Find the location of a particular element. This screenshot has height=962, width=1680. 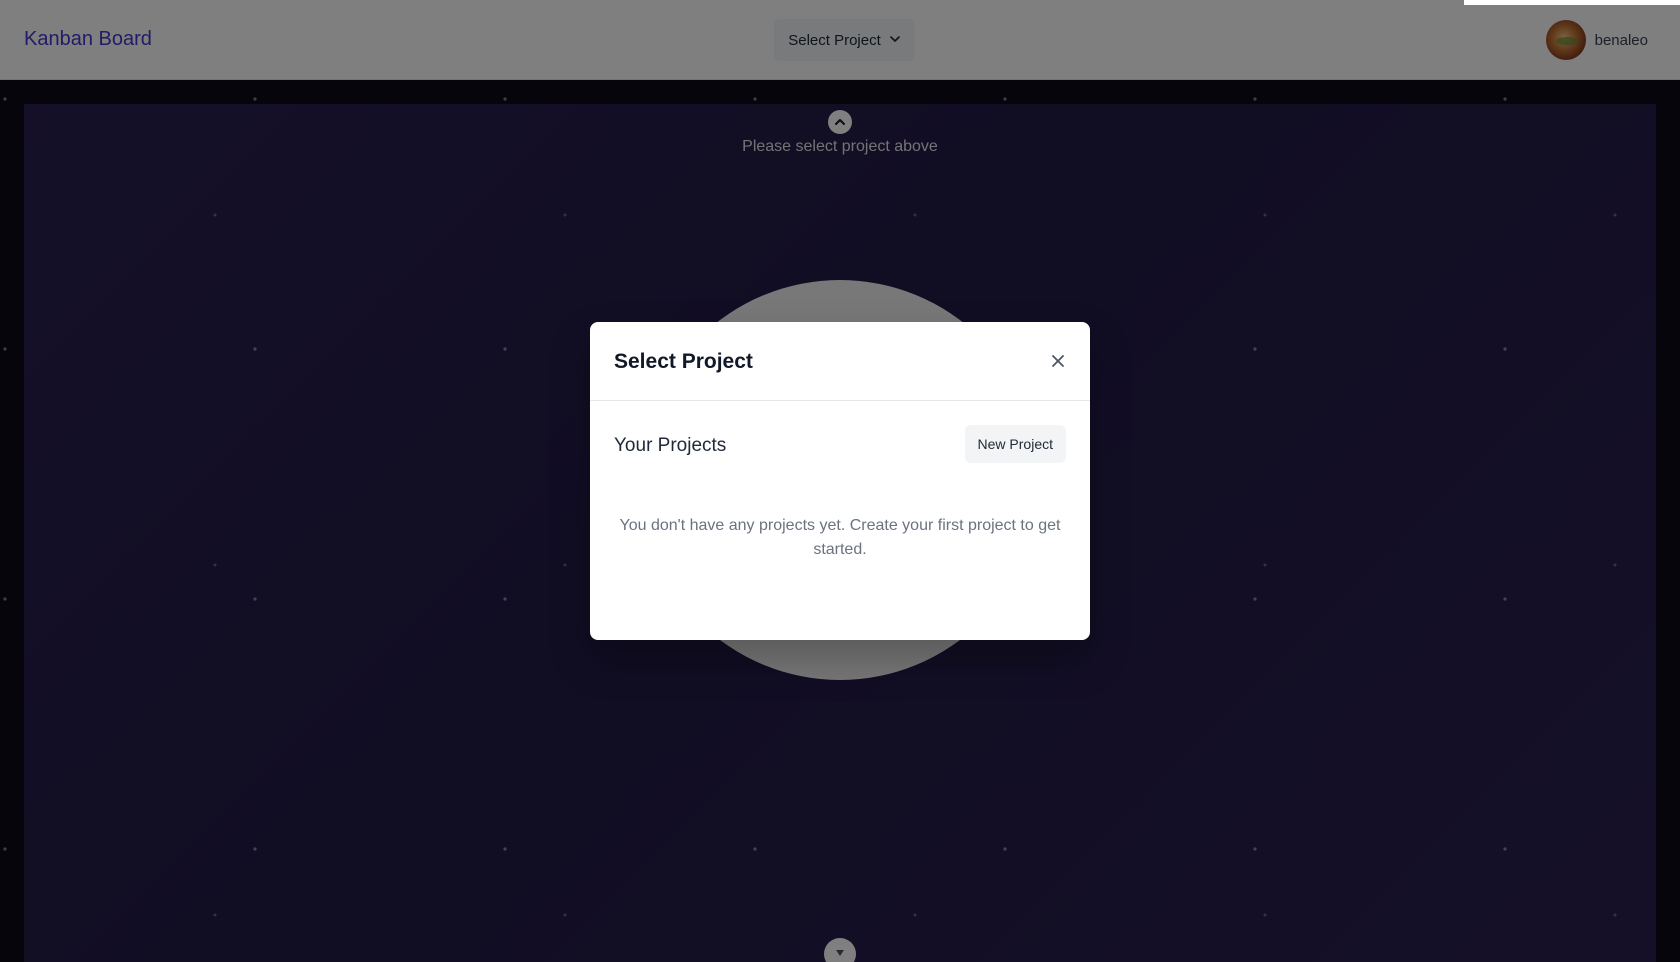

close-button is located at coordinates (1058, 362).